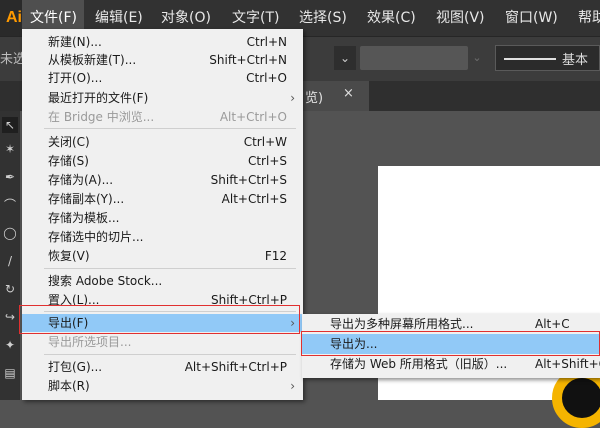 The width and height of the screenshot is (600, 428). Describe the element at coordinates (10, 317) in the screenshot. I see `warp-tool-icon: ↪` at that location.